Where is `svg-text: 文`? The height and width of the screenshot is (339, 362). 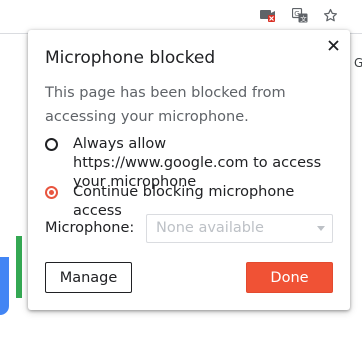
svg-text: 文 is located at coordinates (303, 18).